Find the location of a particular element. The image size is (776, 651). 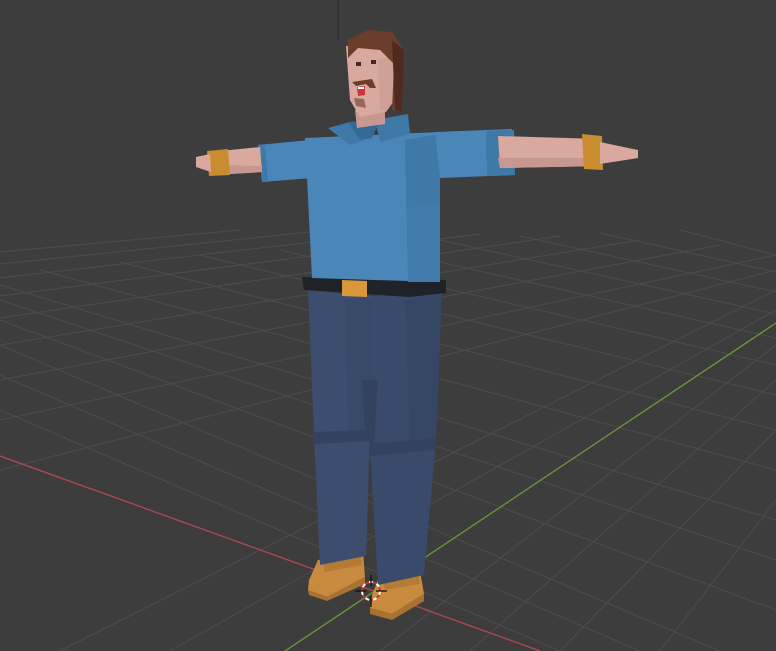

left-eye is located at coordinates (358, 64).